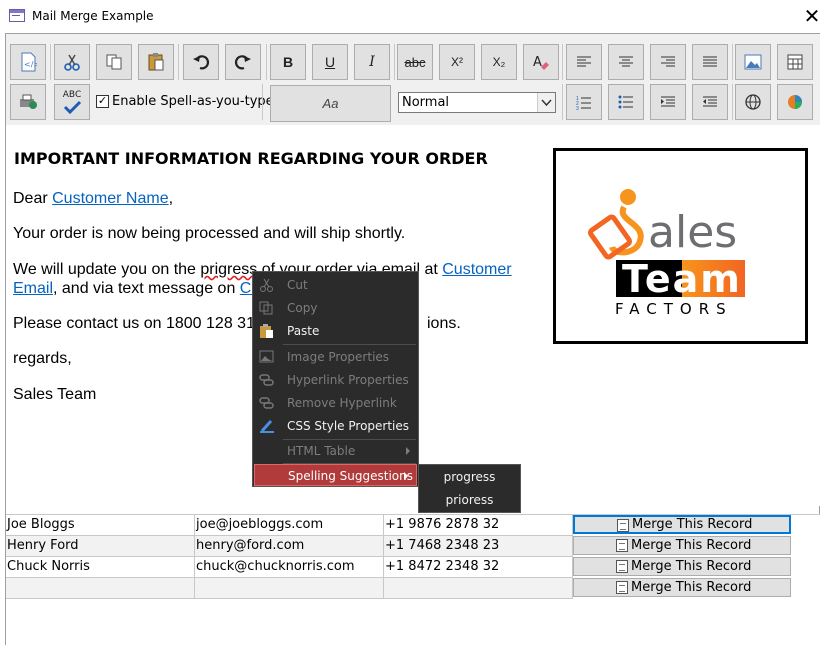  I want to click on logo-word-team: Team, so click(682, 279).